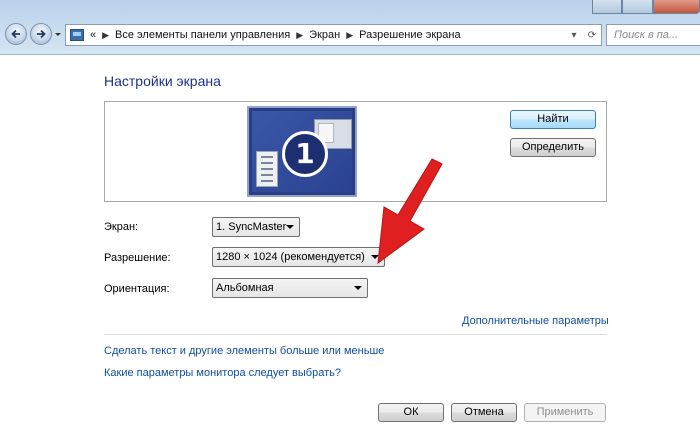 This screenshot has height=446, width=700. I want to click on screen-select-value: 1. SyncMaster, so click(251, 227).